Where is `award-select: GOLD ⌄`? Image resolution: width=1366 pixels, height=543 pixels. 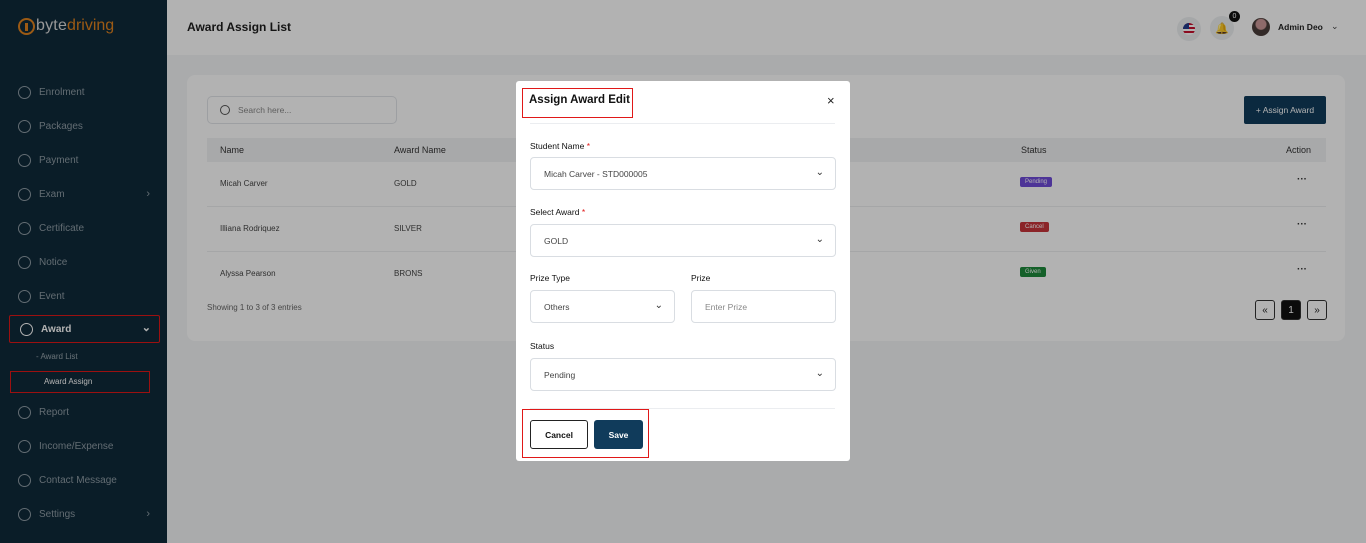
award-select: GOLD ⌄ is located at coordinates (683, 240).